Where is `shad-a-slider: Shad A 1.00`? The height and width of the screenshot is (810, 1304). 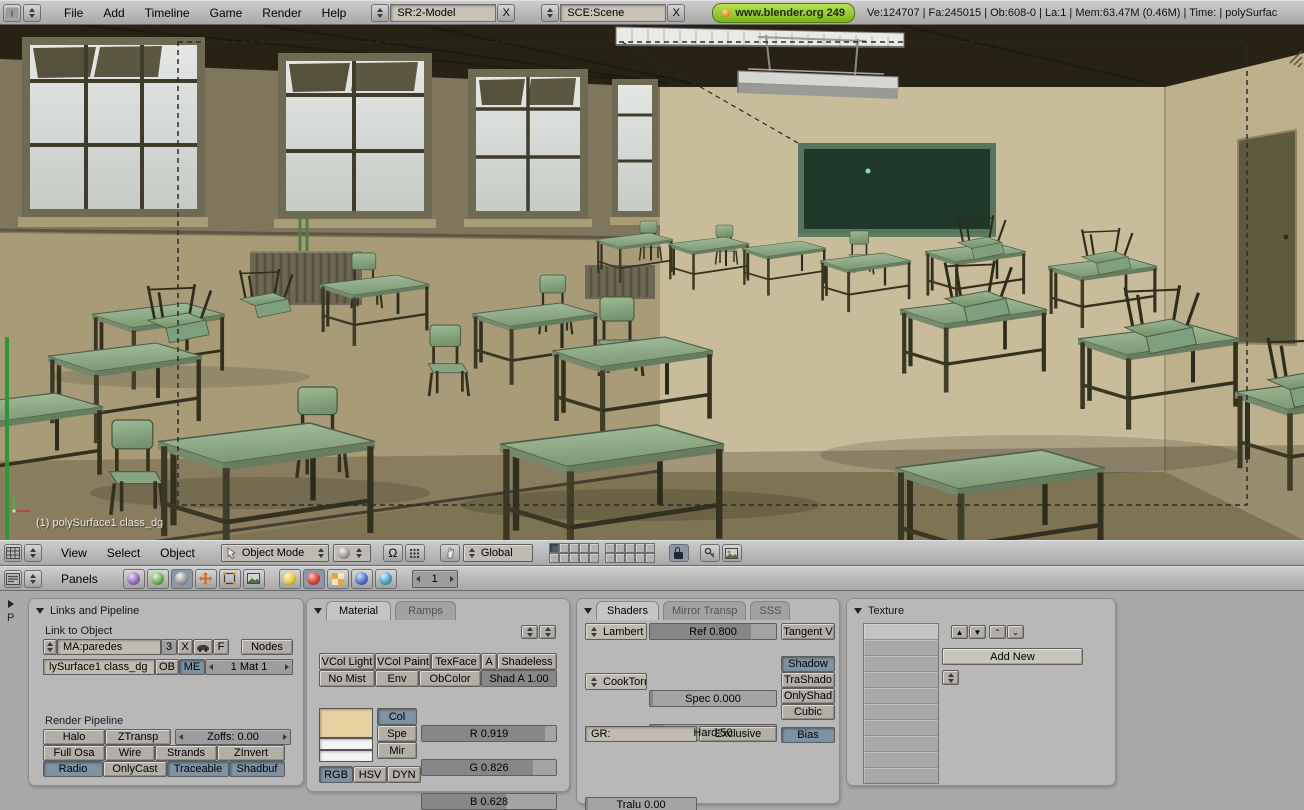
shad-a-slider: Shad A 1.00 is located at coordinates (519, 678).